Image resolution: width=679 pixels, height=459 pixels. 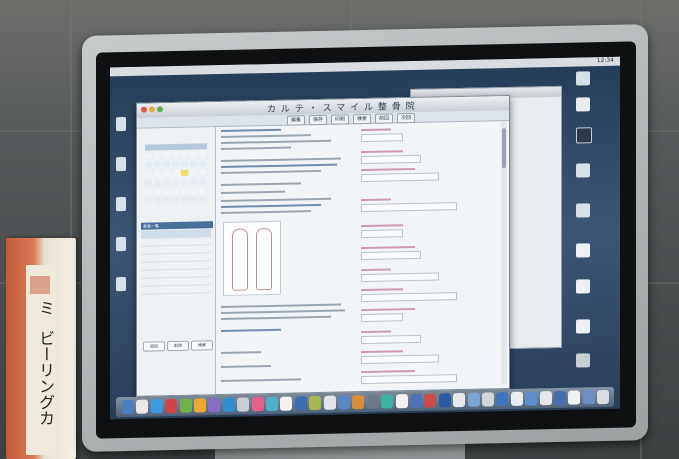 What do you see at coordinates (504, 253) in the screenshot?
I see `scrollbar` at bounding box center [504, 253].